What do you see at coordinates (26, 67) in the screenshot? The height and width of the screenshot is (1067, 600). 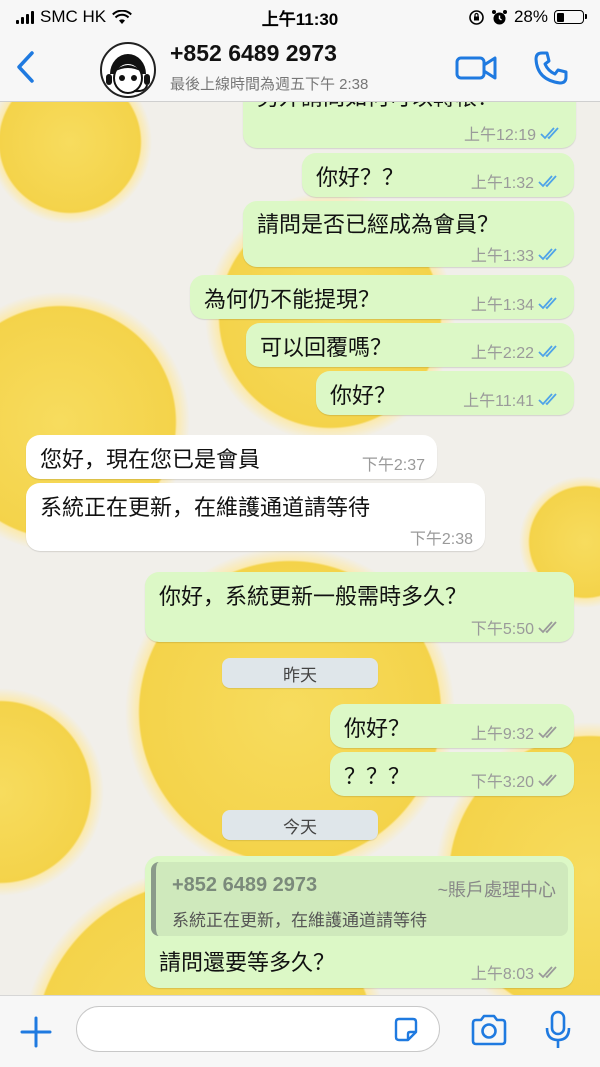 I see `chevron-left-icon` at bounding box center [26, 67].